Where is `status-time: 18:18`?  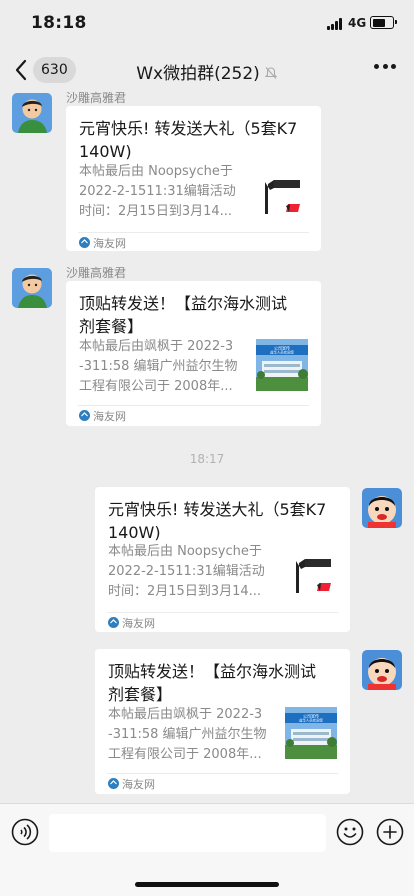 status-time: 18:18 is located at coordinates (59, 23).